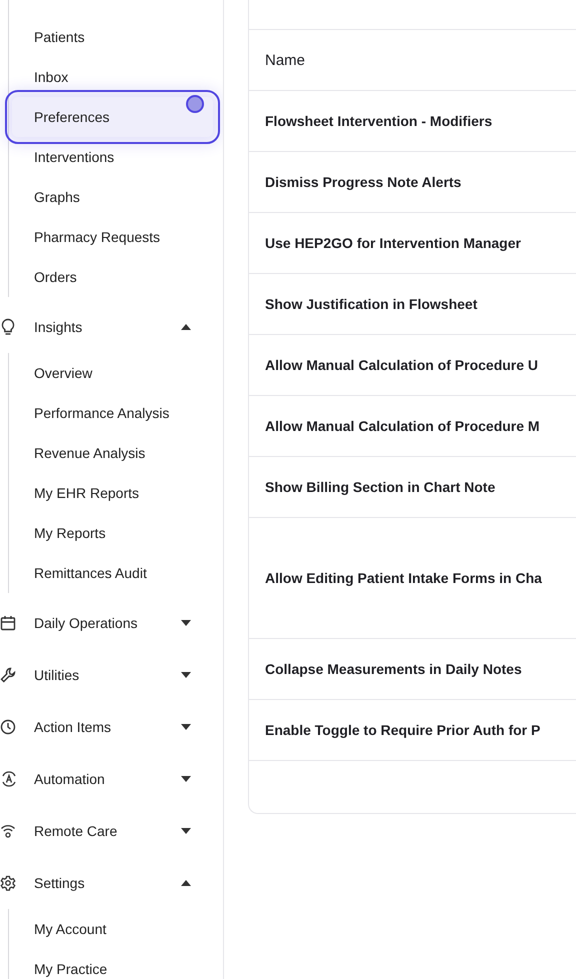 The height and width of the screenshot is (979, 576). Describe the element at coordinates (8, 883) in the screenshot. I see `settings-icon` at that location.